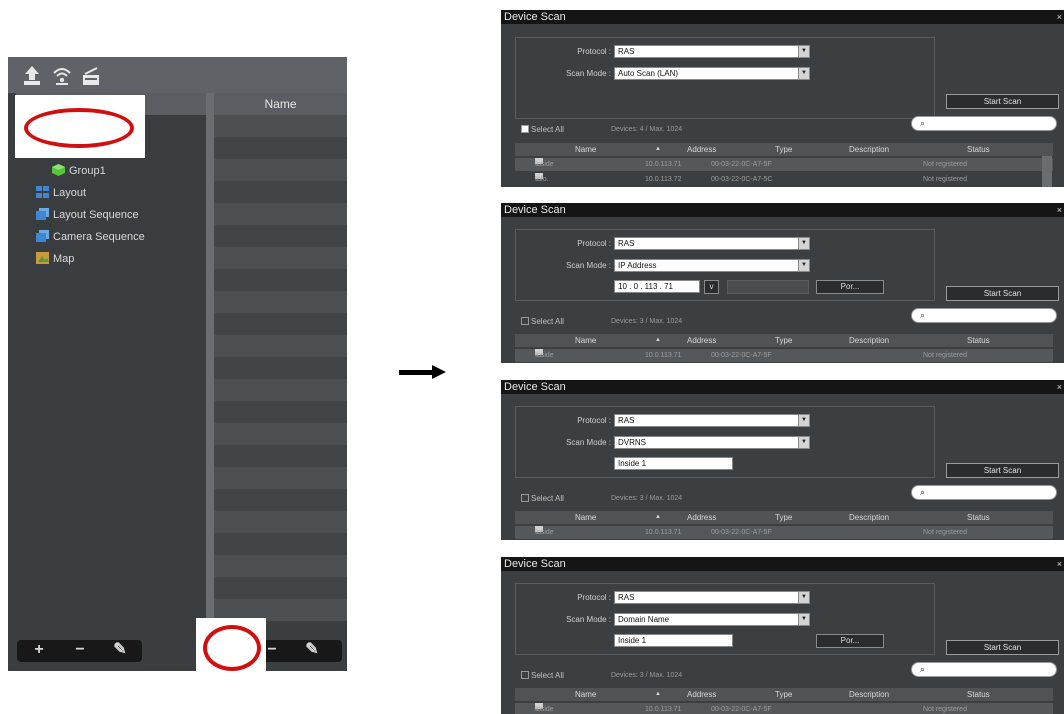 Image resolution: width=1064 pixels, height=714 pixels. Describe the element at coordinates (210, 363) in the screenshot. I see `column-splitter` at that location.